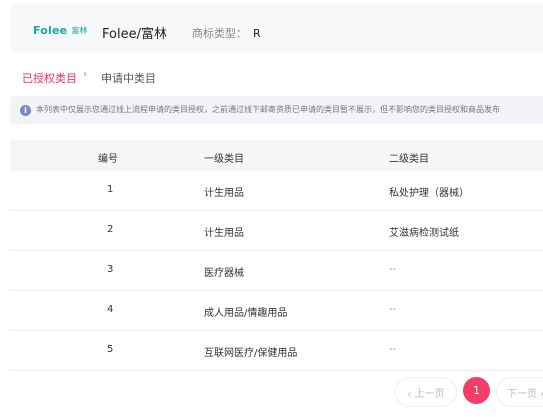 The height and width of the screenshot is (417, 543). I want to click on table-row: 3 医疗器械 --, so click(276, 271).